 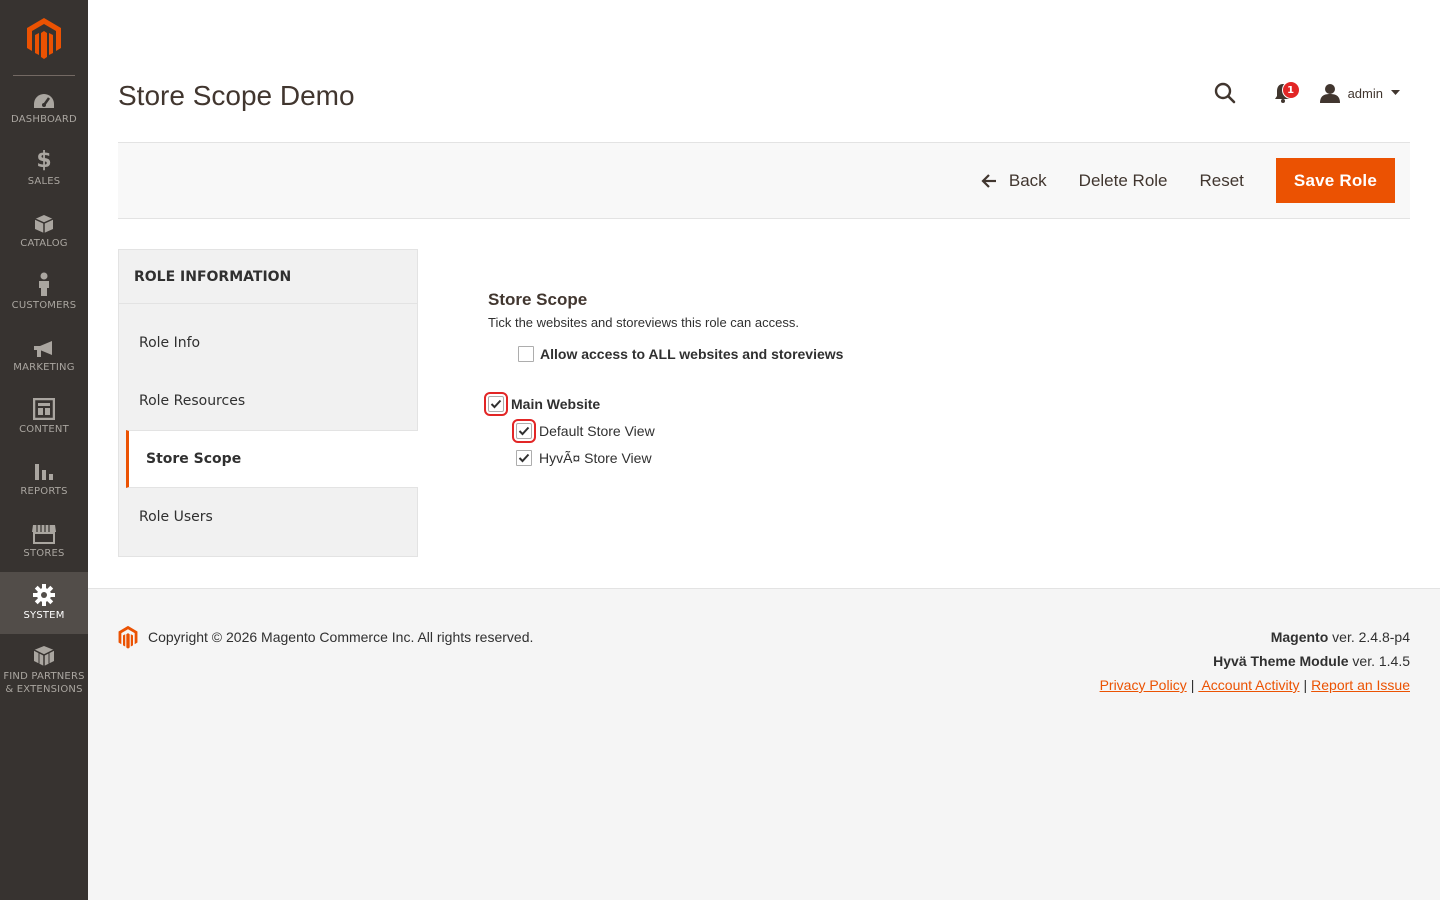 I want to click on tab-store-scope: Store Scope, so click(x=272, y=459).